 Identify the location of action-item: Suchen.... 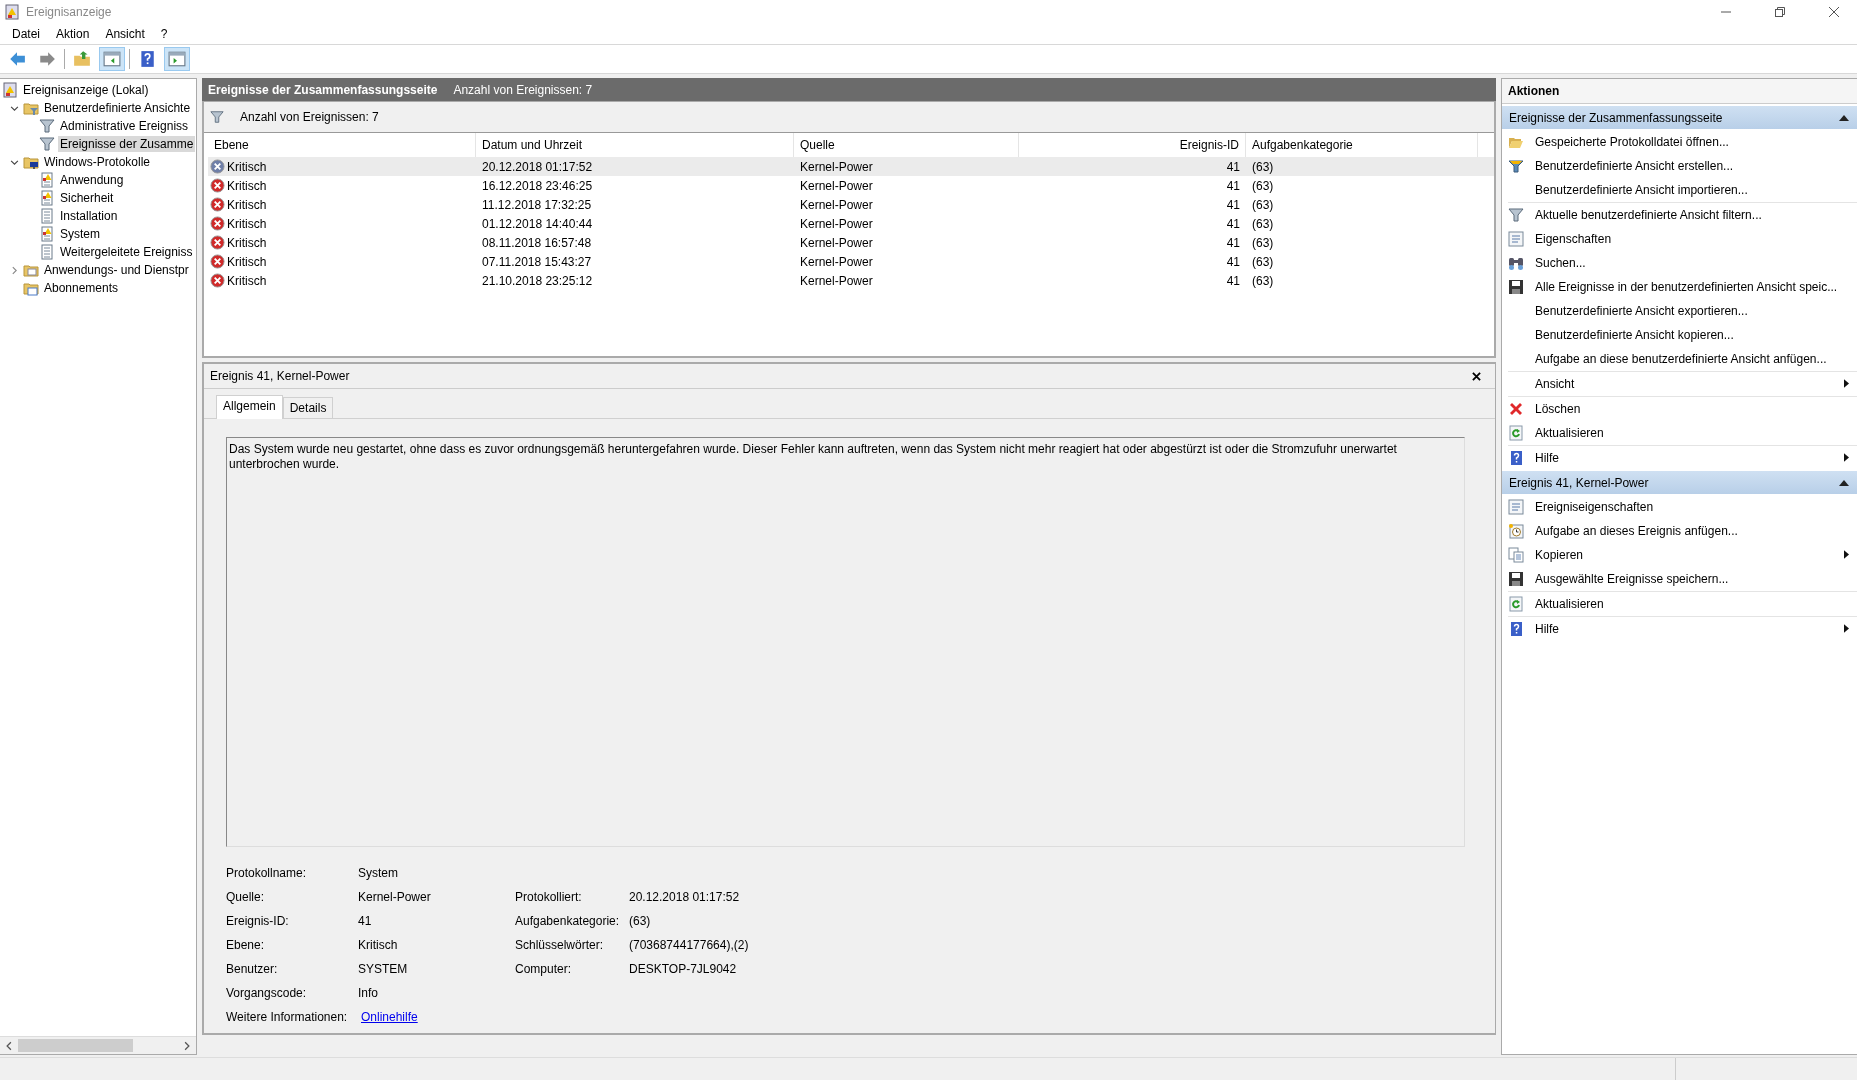
(1560, 262).